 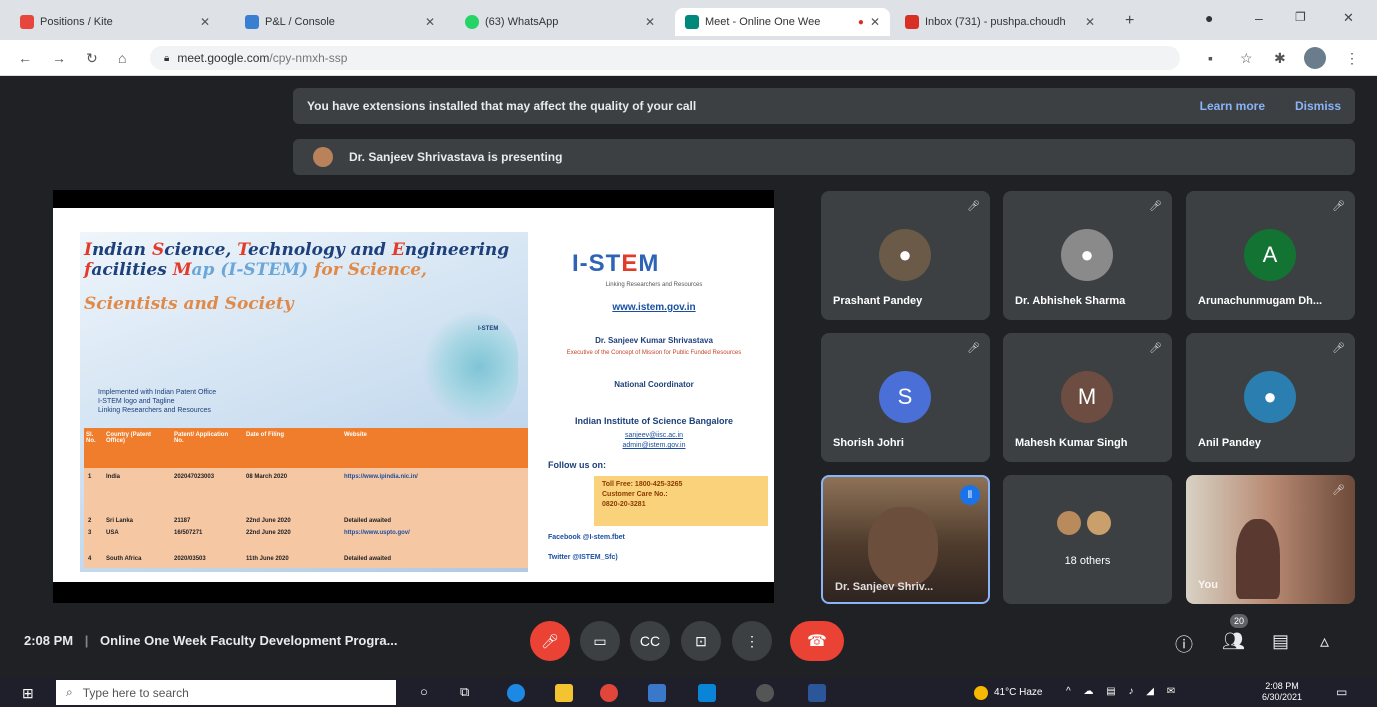 What do you see at coordinates (560, 22) in the screenshot?
I see `browser-tab: (63) WhatsApp ✕` at bounding box center [560, 22].